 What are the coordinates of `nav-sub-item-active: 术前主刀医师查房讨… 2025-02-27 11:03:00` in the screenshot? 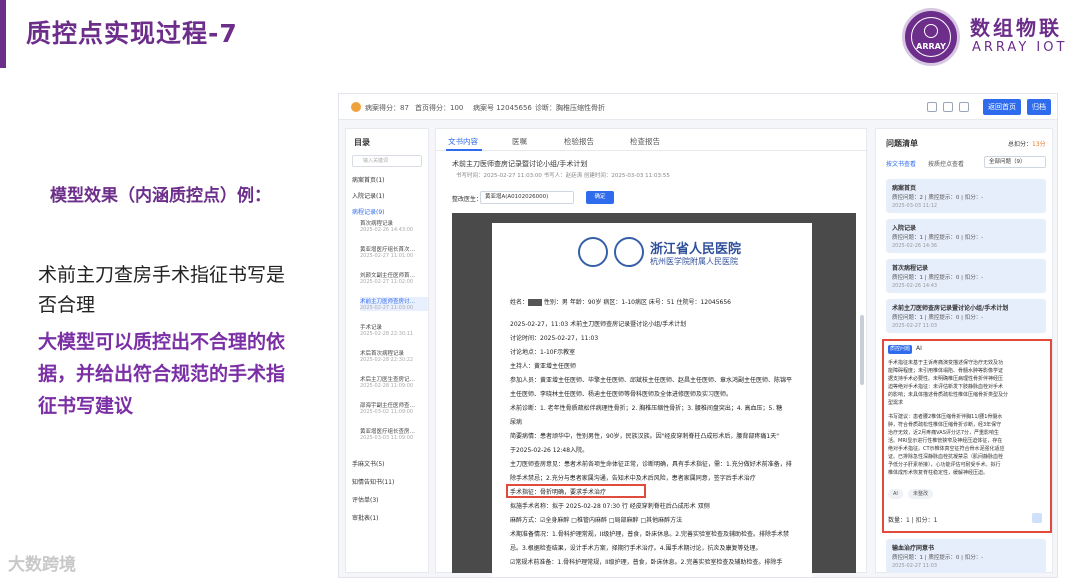 It's located at (394, 304).